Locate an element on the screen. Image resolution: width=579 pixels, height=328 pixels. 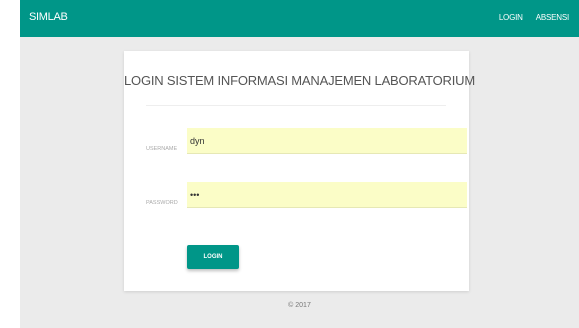
username-input is located at coordinates (327, 141).